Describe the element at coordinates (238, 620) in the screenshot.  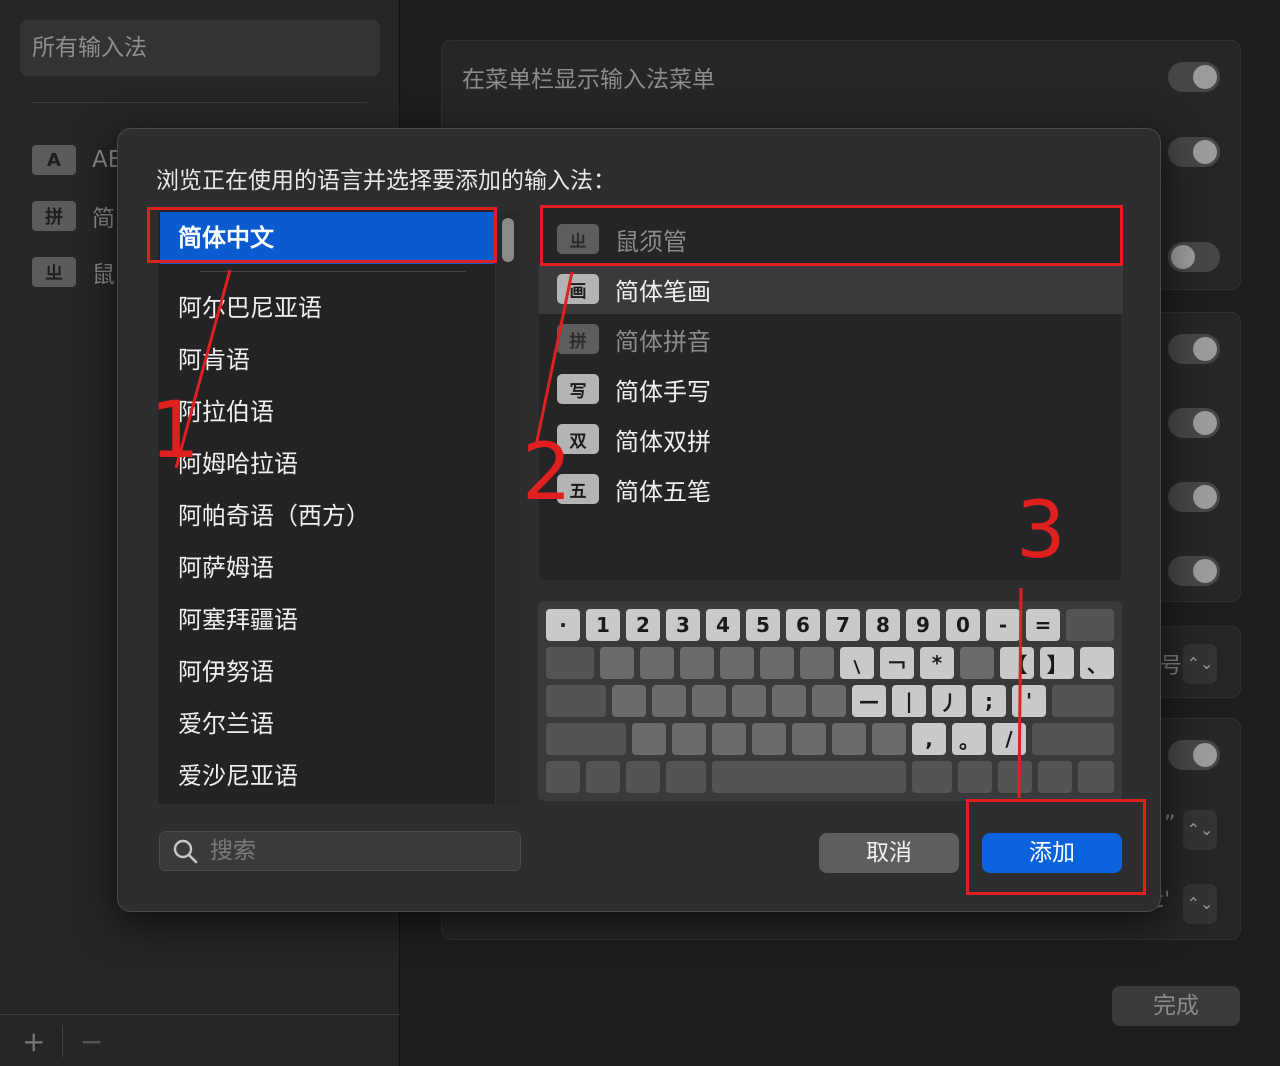
I see `language-item: 阿塞拜疆语` at that location.